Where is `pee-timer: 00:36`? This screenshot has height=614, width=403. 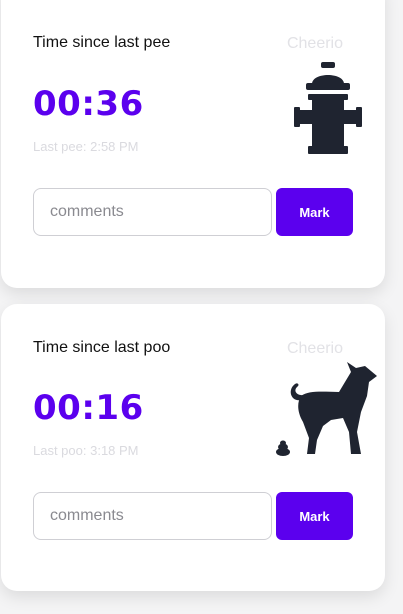 pee-timer: 00:36 is located at coordinates (88, 104).